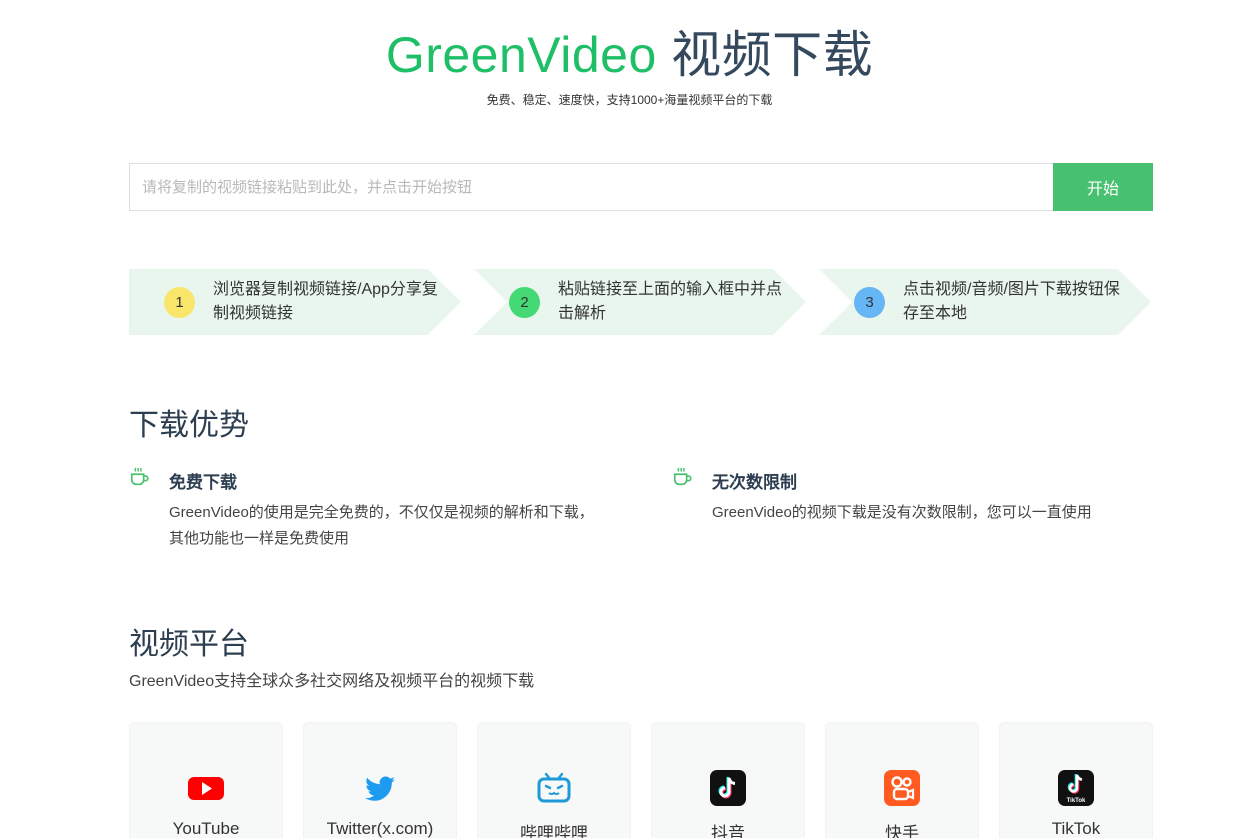 The width and height of the screenshot is (1259, 838). Describe the element at coordinates (325, 301) in the screenshot. I see `step-text: 浏览器复制视频链接/App分享复制视频链接` at that location.